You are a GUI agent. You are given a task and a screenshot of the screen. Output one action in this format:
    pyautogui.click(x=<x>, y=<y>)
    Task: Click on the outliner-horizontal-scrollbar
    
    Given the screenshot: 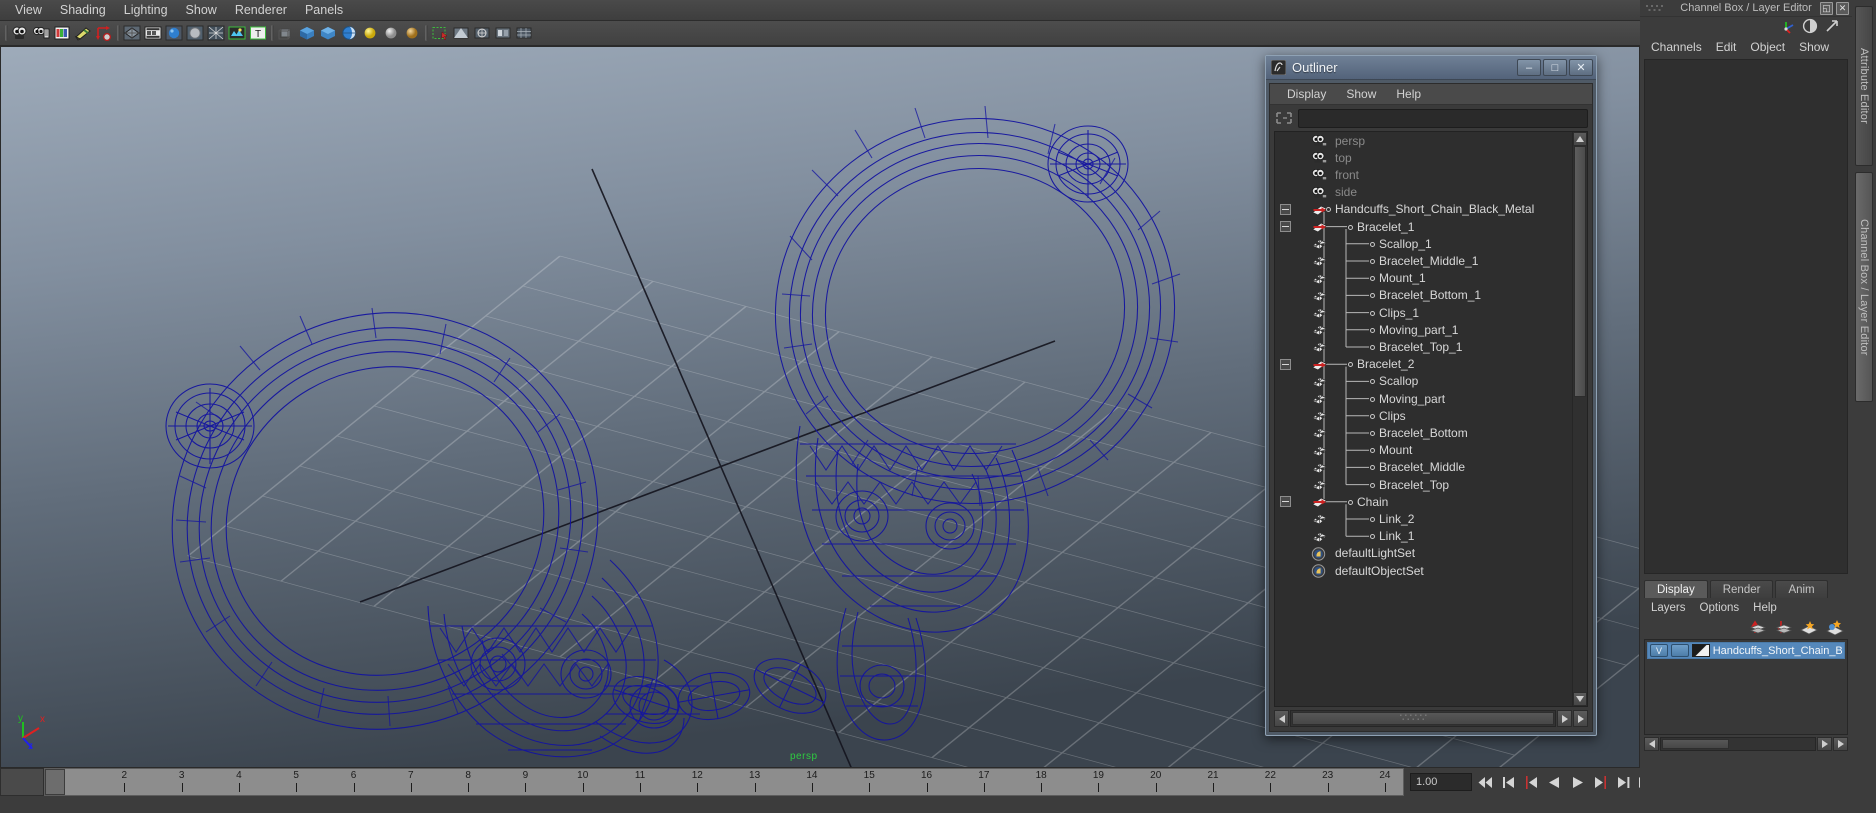 What is the action you would take?
    pyautogui.click(x=1431, y=718)
    